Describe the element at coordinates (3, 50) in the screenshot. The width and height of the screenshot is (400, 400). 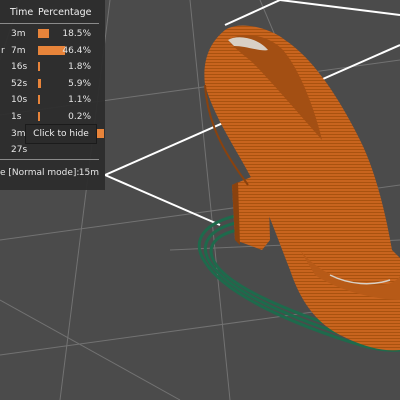
I see `legend-row-edge-label: r` at that location.